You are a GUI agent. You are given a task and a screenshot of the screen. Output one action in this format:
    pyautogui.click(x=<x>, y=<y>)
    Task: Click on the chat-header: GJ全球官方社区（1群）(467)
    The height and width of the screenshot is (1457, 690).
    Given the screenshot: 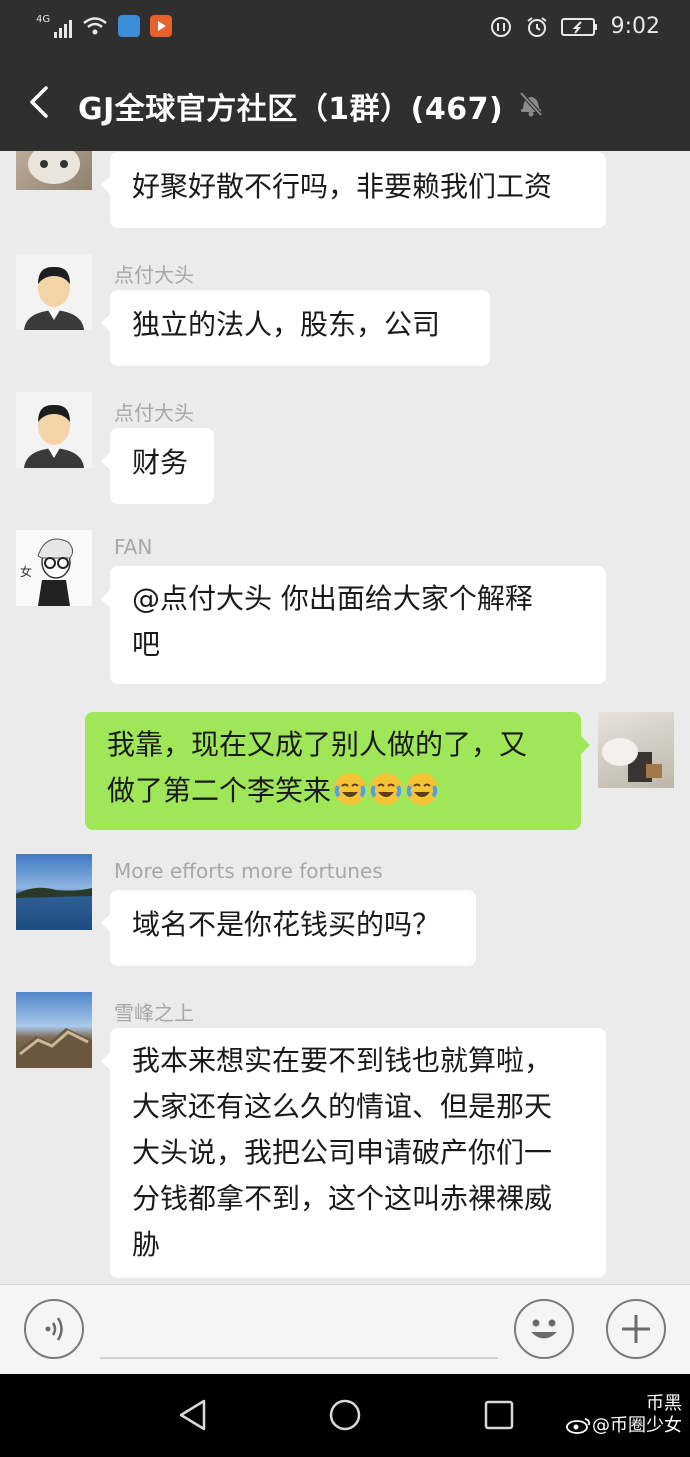 What is the action you would take?
    pyautogui.click(x=345, y=103)
    